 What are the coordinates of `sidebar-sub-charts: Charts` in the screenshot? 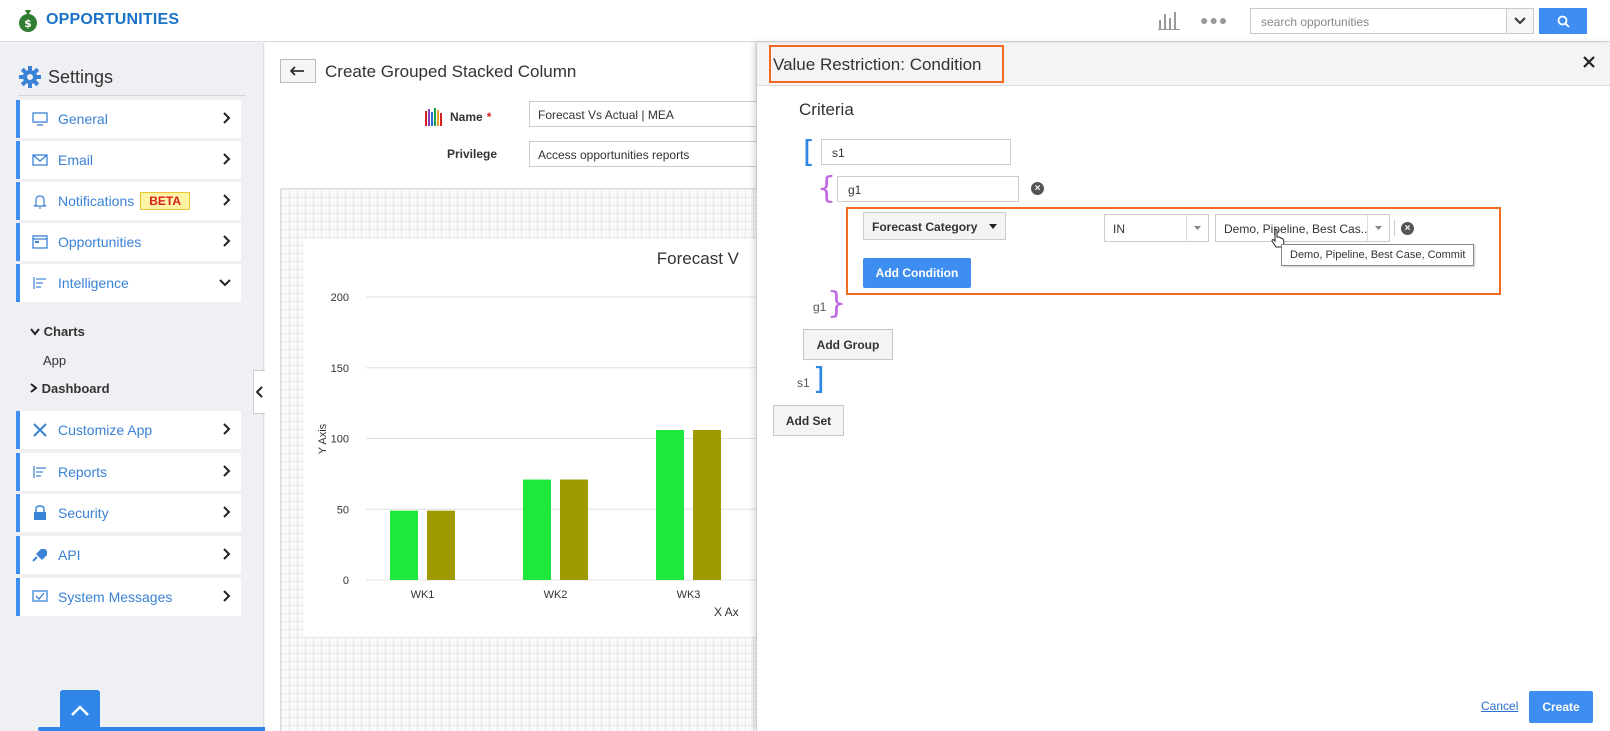 It's located at (57, 331).